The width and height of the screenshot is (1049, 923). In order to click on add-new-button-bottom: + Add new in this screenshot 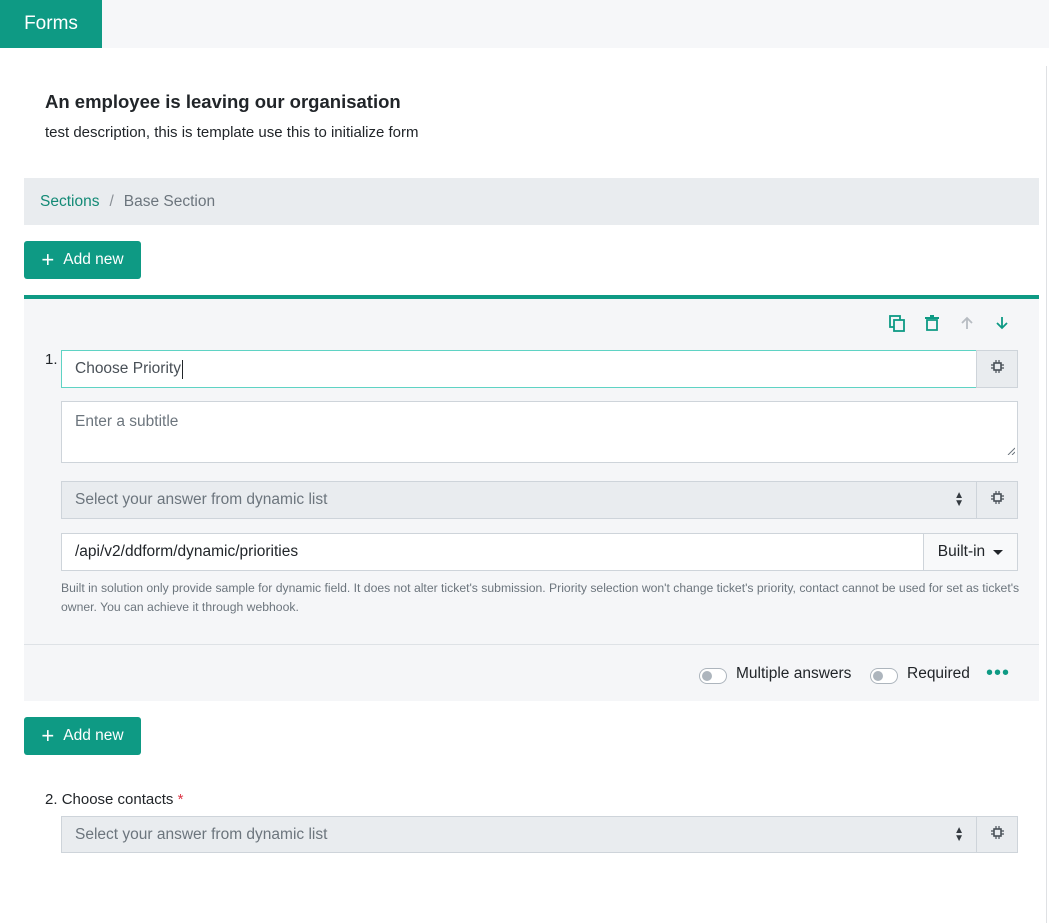, I will do `click(82, 736)`.